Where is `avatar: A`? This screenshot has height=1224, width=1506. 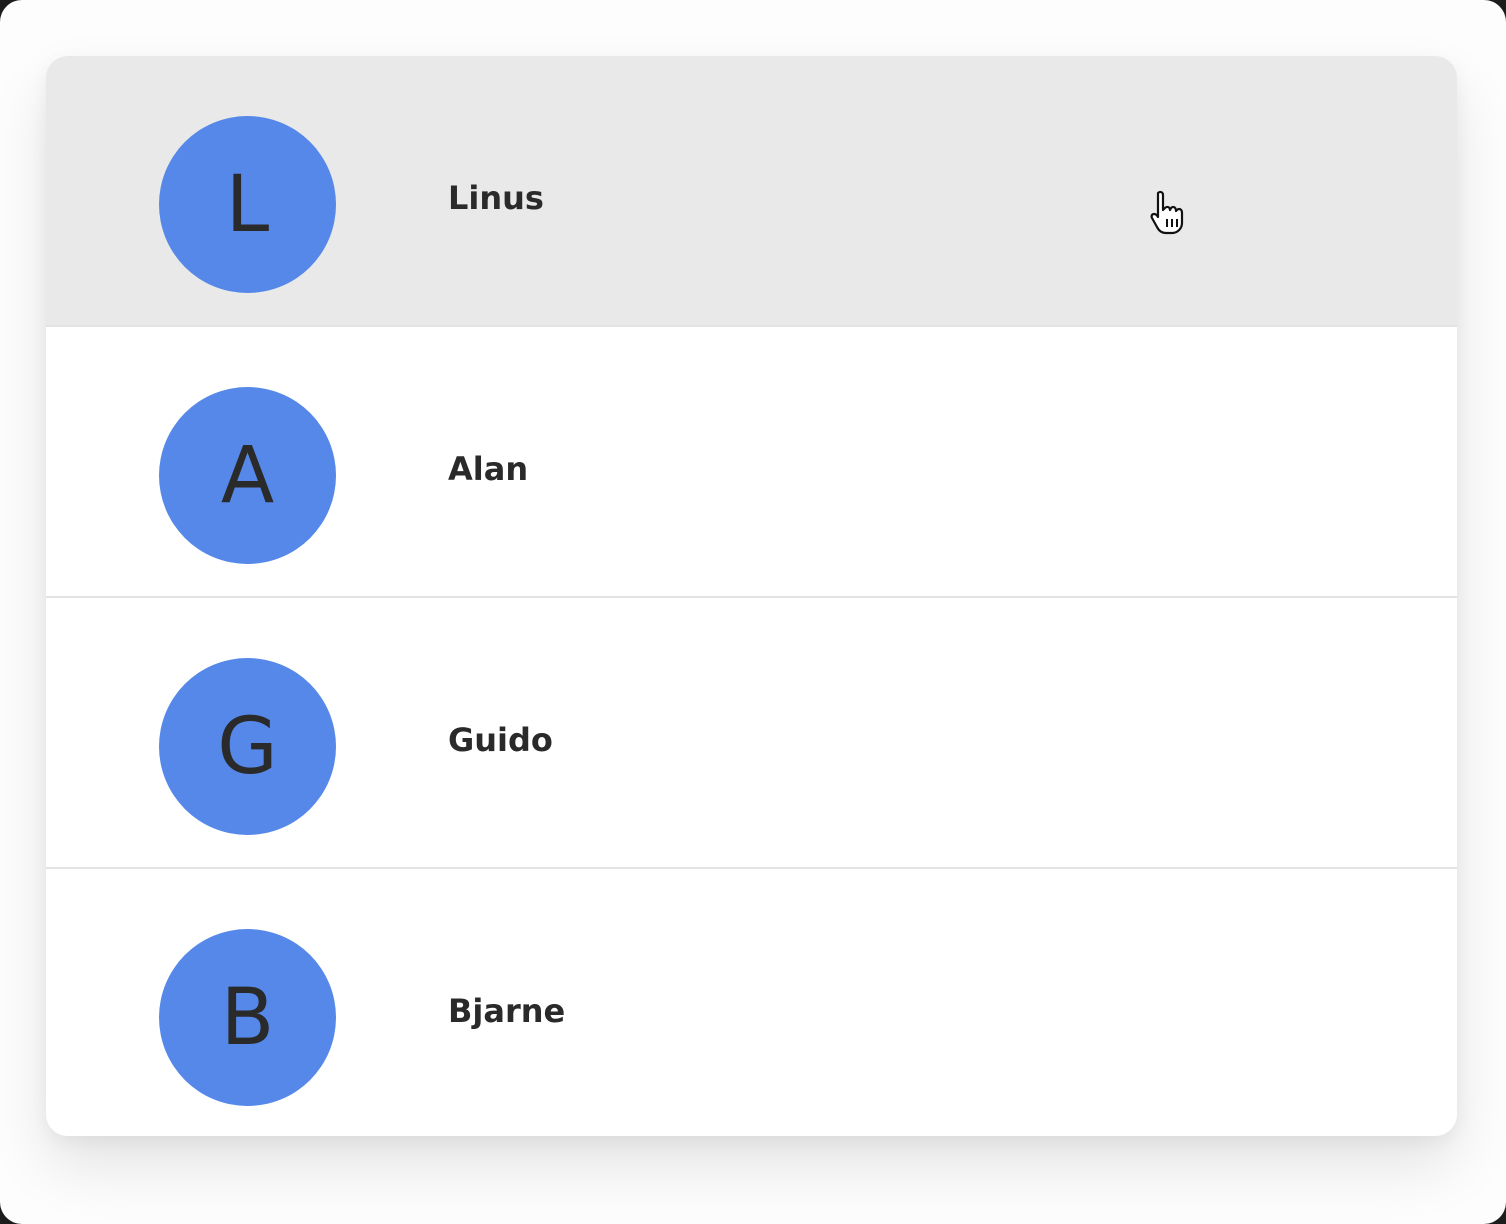 avatar: A is located at coordinates (247, 475).